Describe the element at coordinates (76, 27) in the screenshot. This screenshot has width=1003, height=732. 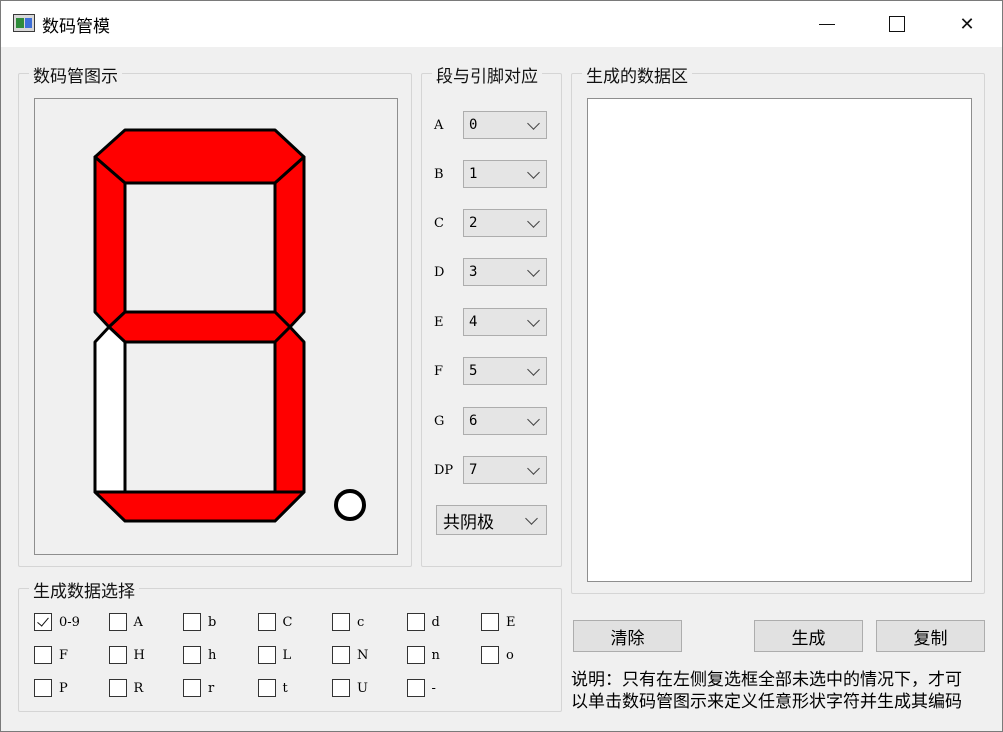
I see `window-title: 数码管模` at that location.